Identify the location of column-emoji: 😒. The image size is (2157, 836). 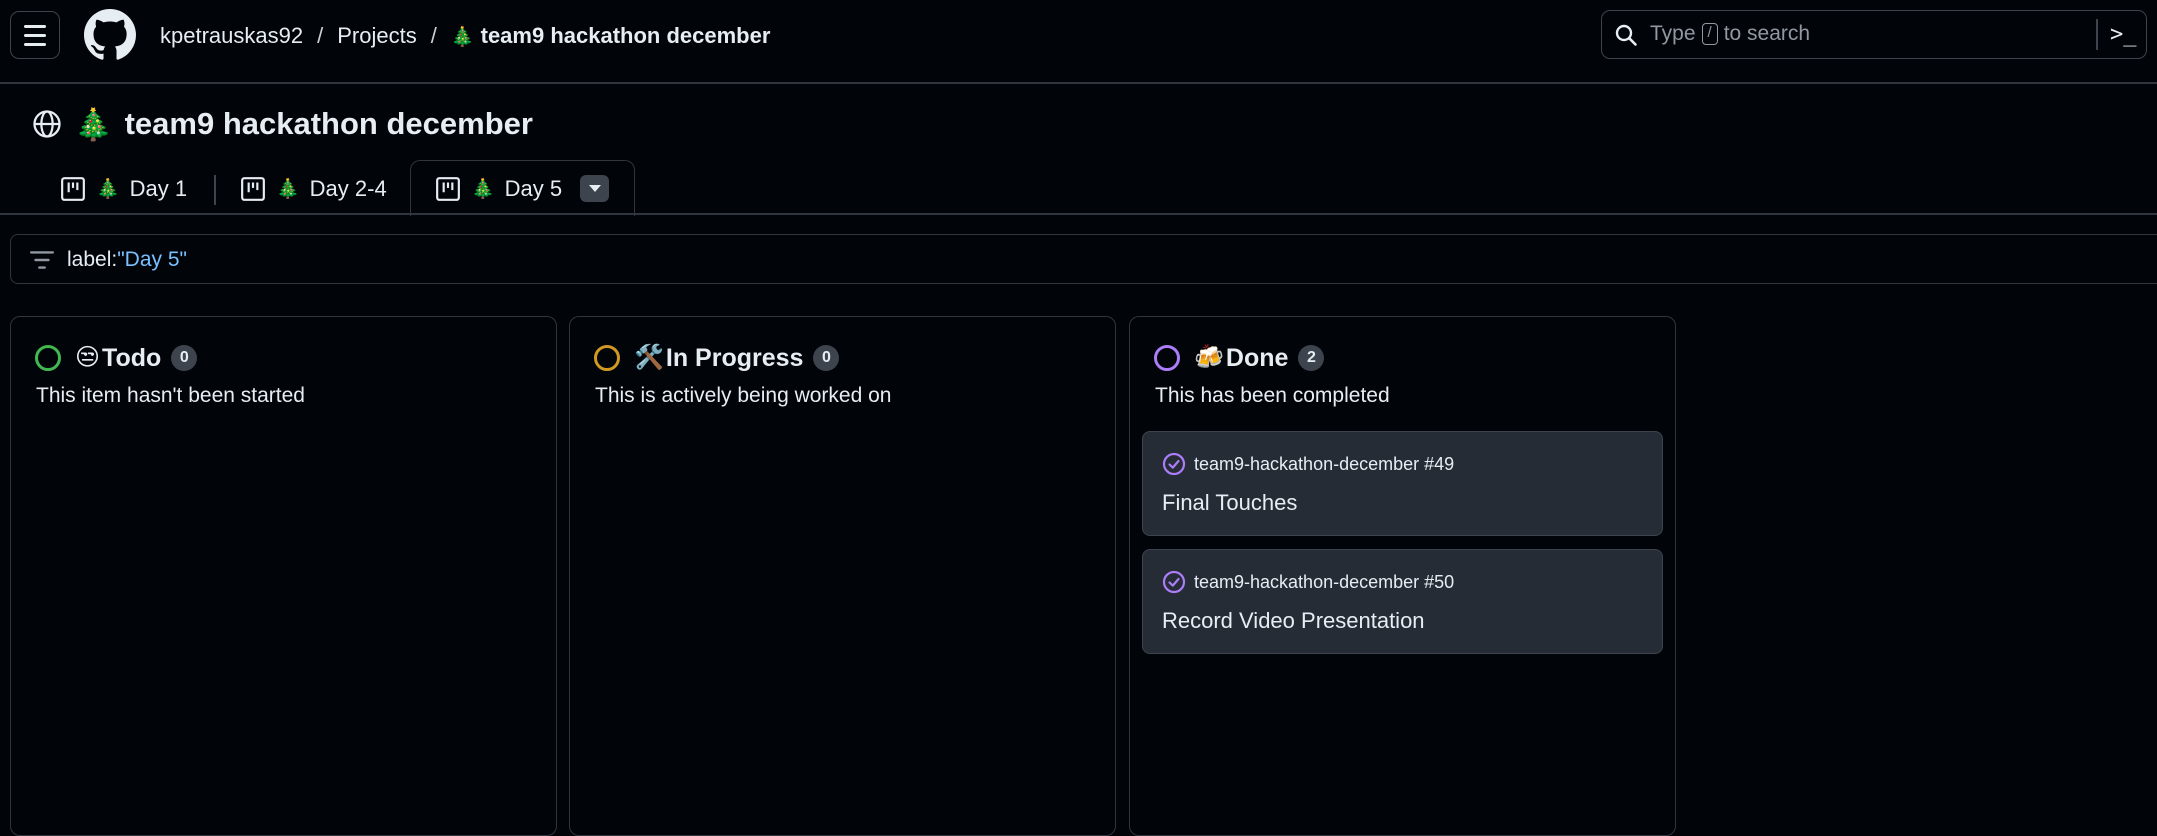
(88, 357).